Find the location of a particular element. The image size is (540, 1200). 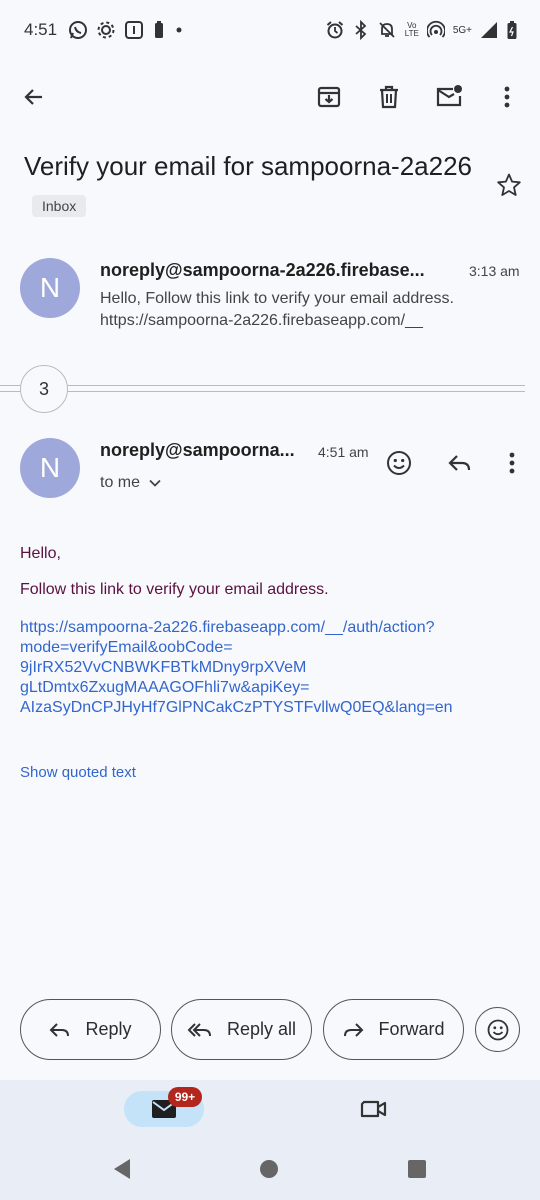

recents-square-icon is located at coordinates (417, 1169).